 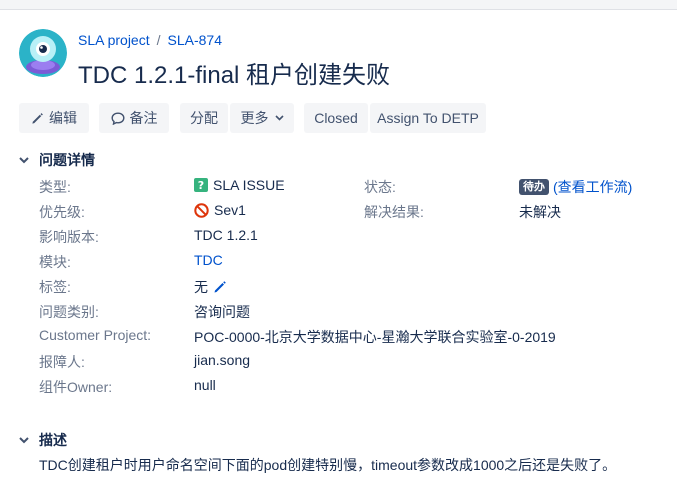 I want to click on field-row-affects-version: 影响版本: TDC 1.2.1, so click(x=204, y=237).